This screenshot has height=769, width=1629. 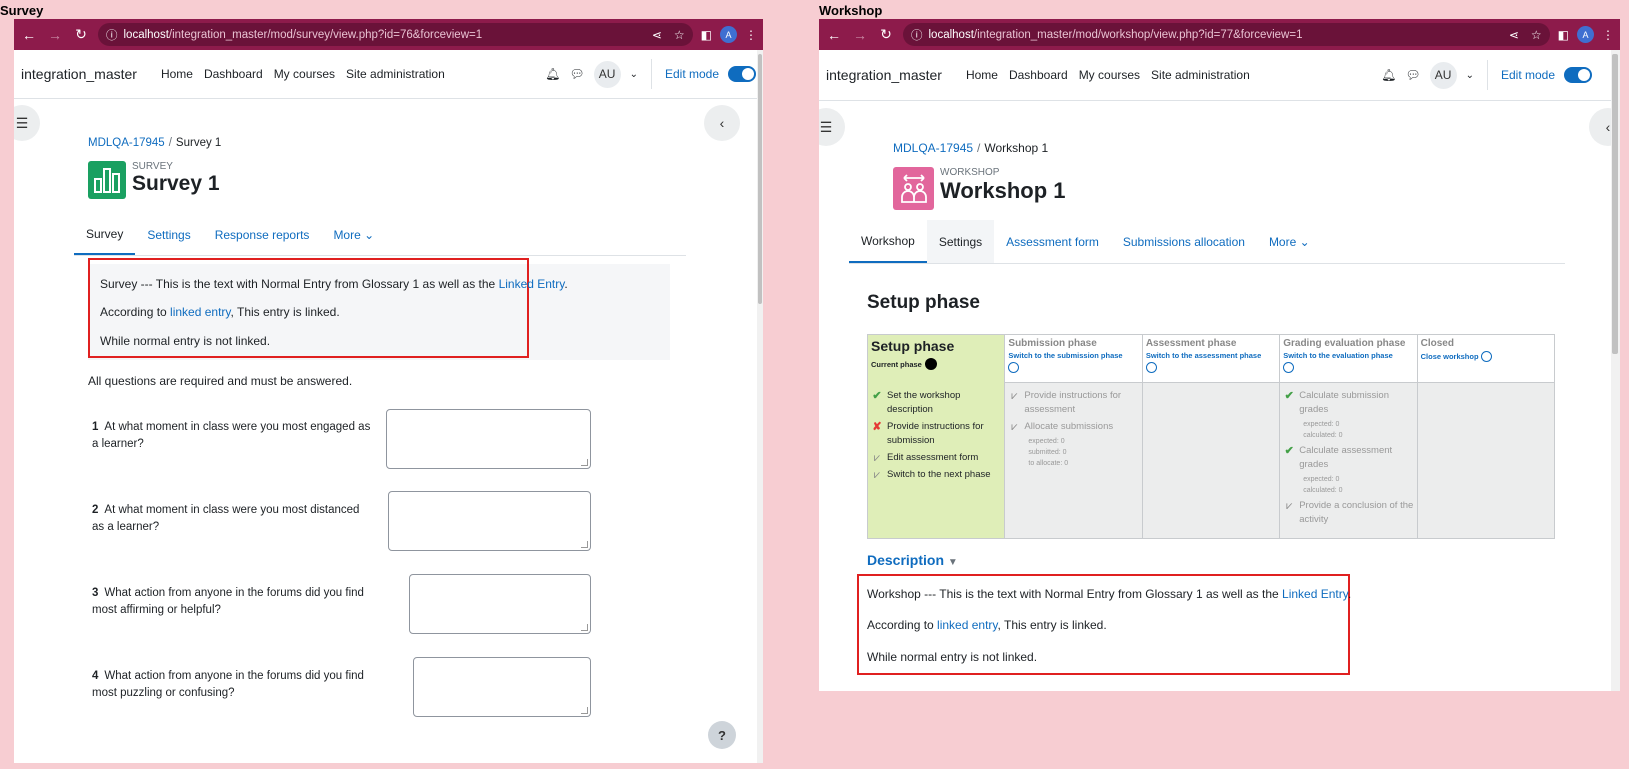 What do you see at coordinates (722, 735) in the screenshot?
I see `help-button: ?` at bounding box center [722, 735].